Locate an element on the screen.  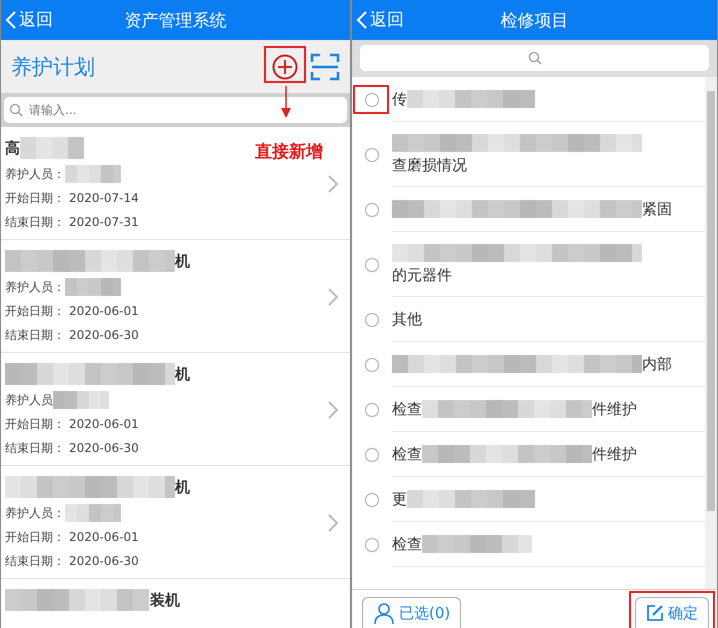
checklist-item: 查磨损情况 is located at coordinates (528, 154).